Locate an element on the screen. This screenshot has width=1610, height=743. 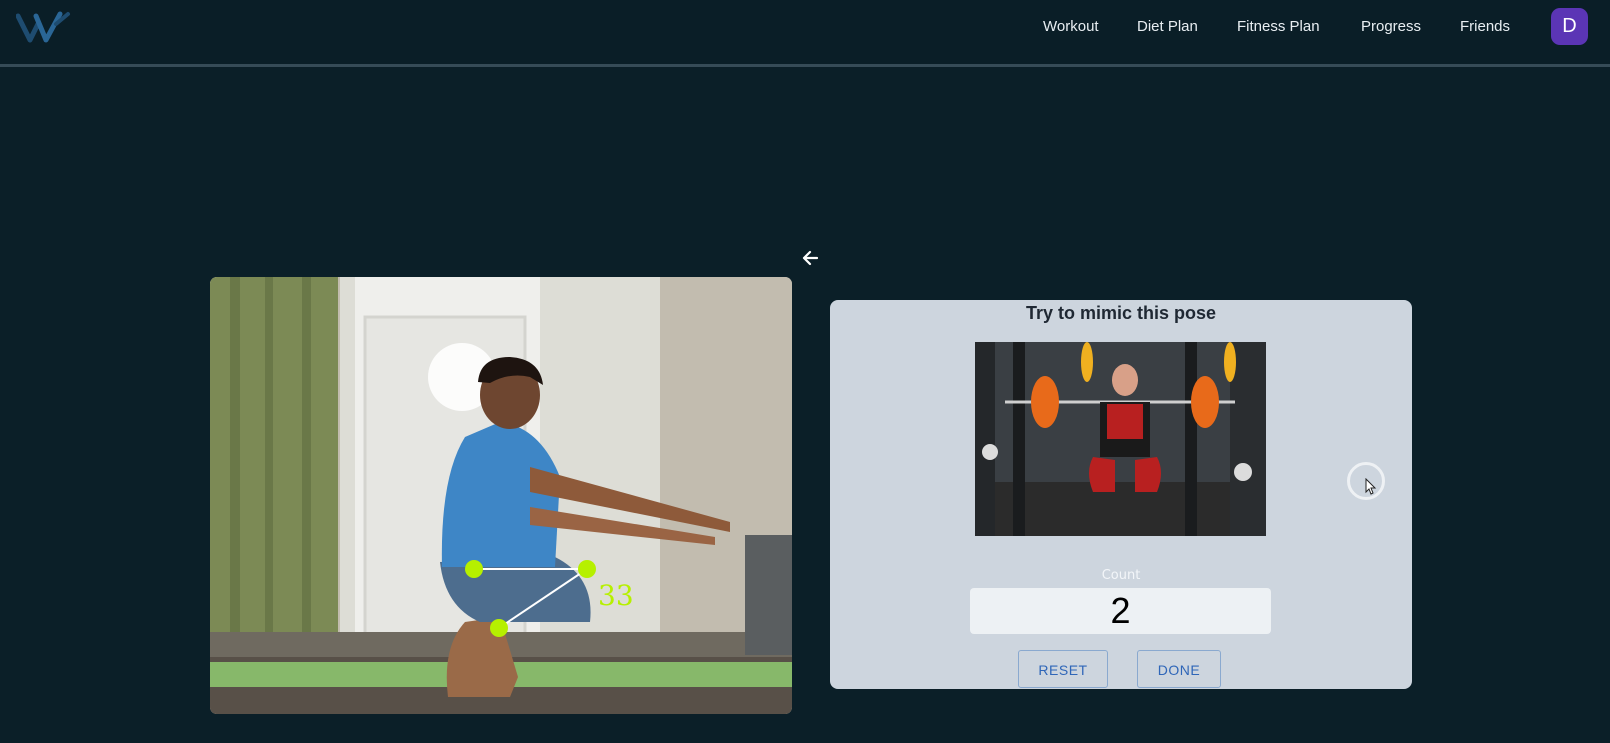
nav-fitness-plan: Fitness Plan is located at coordinates (1278, 27).